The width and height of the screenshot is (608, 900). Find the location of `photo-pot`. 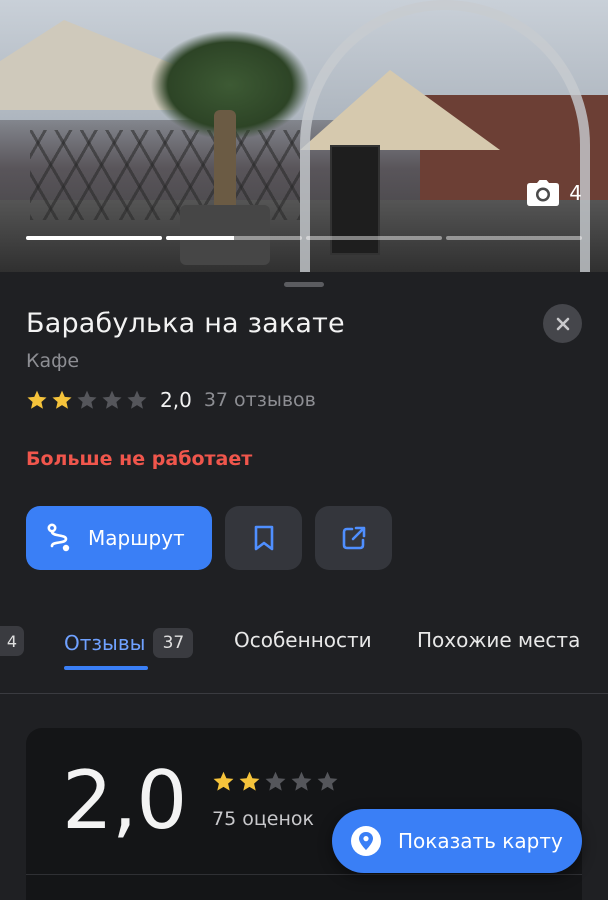

photo-pot is located at coordinates (225, 235).